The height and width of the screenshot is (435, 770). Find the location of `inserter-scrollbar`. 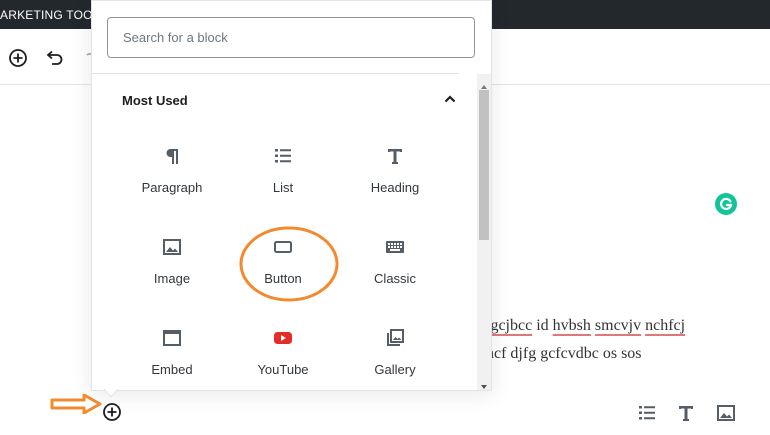

inserter-scrollbar is located at coordinates (484, 232).